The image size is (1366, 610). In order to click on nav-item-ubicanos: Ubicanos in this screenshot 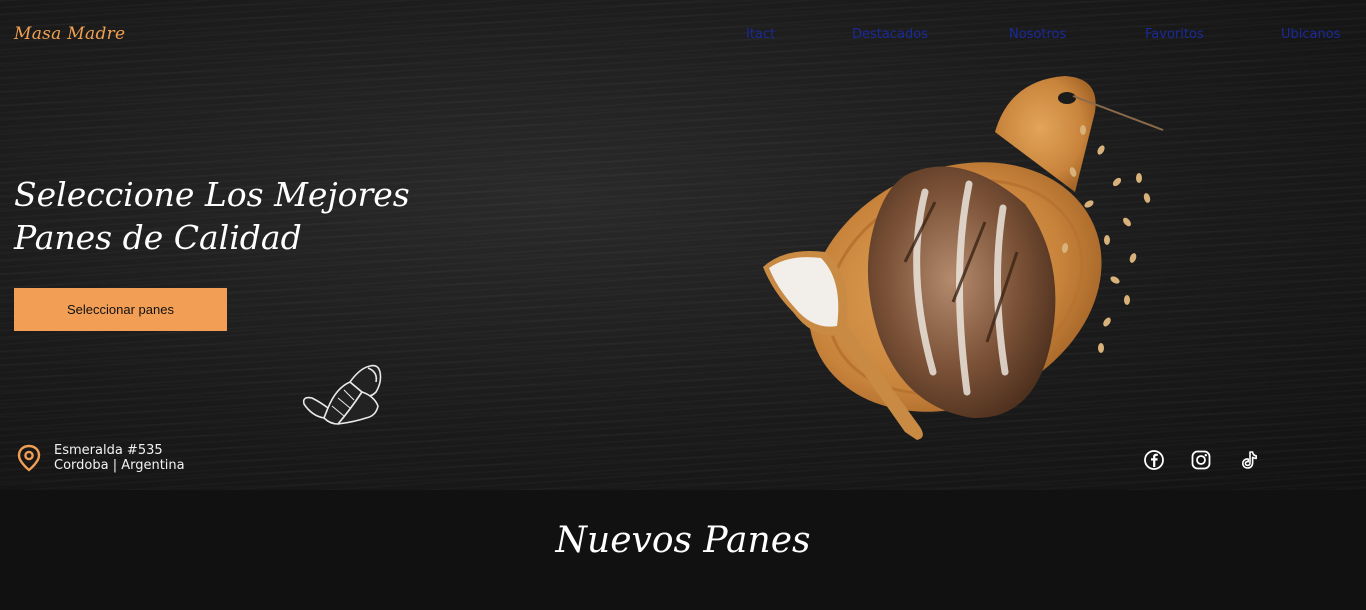, I will do `click(1310, 34)`.